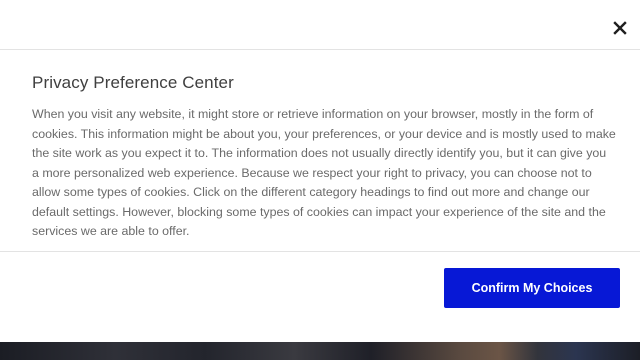 This screenshot has height=360, width=640. I want to click on dialog-header, so click(320, 25).